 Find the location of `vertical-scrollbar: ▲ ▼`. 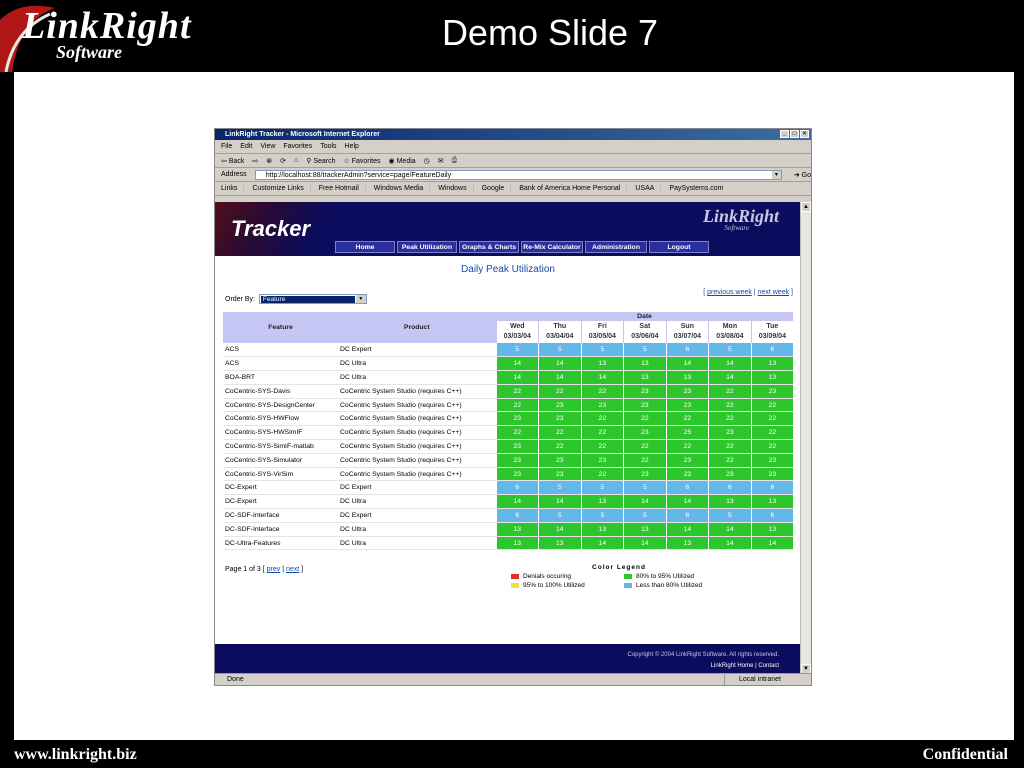

vertical-scrollbar: ▲ ▼ is located at coordinates (805, 438).